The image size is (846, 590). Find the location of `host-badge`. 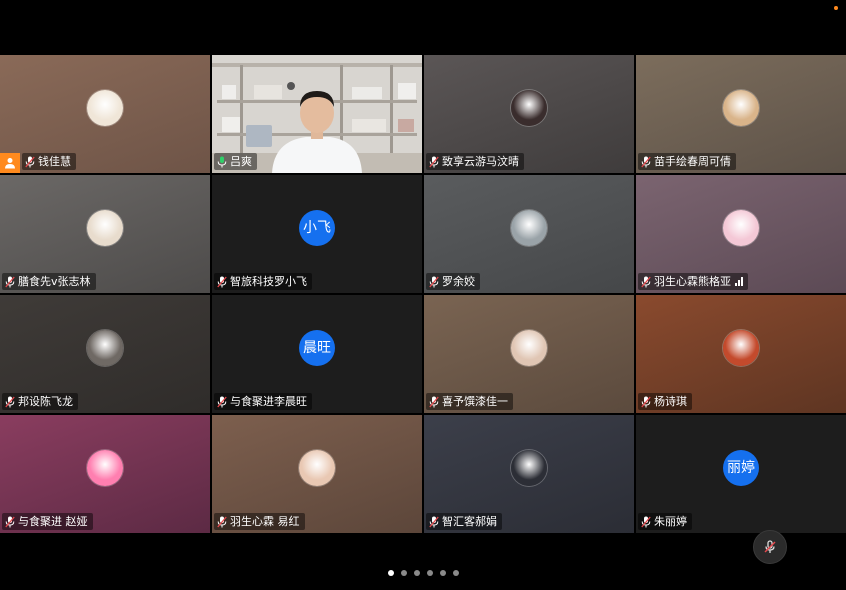

host-badge is located at coordinates (10, 163).